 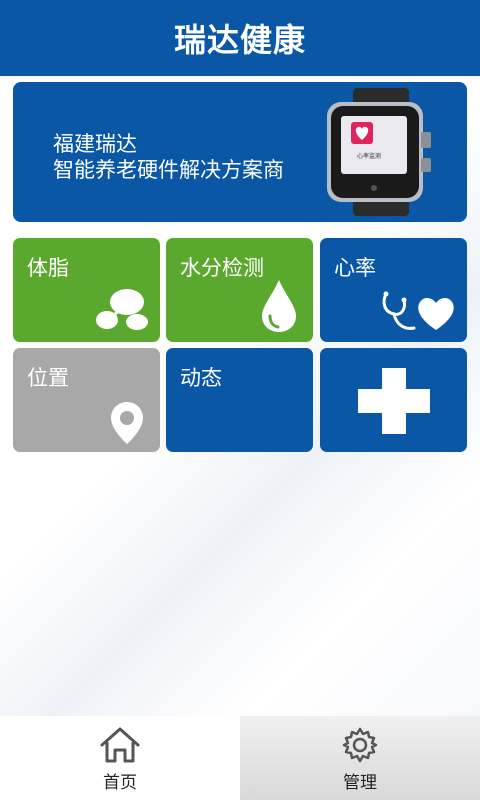 I want to click on tile-activity-label: 动态, so click(x=201, y=378).